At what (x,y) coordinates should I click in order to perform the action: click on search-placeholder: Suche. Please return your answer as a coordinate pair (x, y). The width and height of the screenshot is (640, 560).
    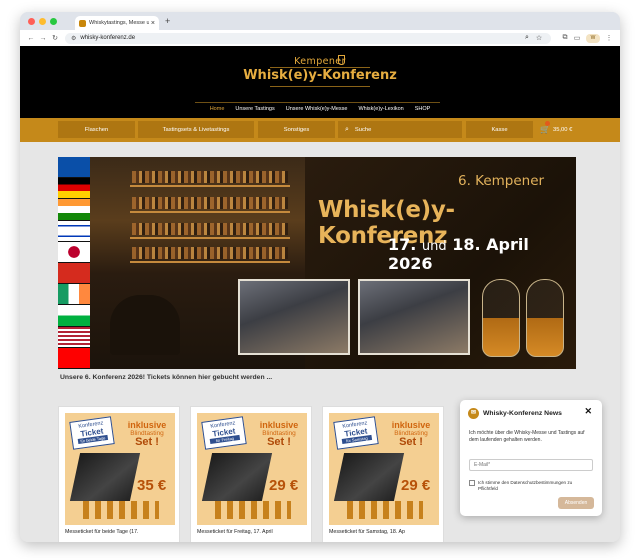
    Looking at the image, I should click on (363, 129).